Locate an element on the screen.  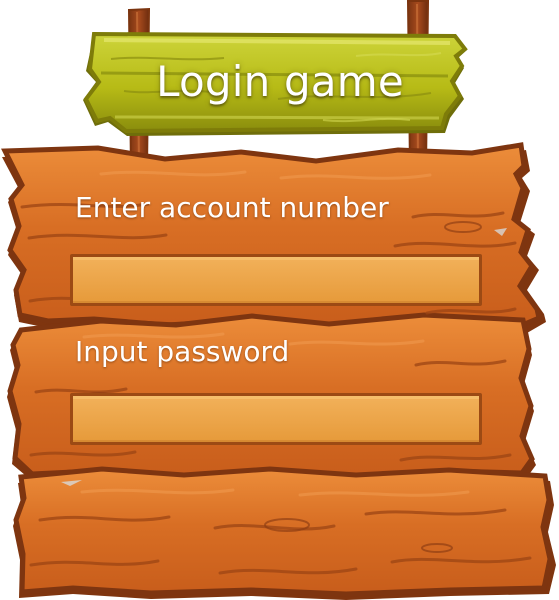
account-number-label: Enter account number is located at coordinates (232, 207).